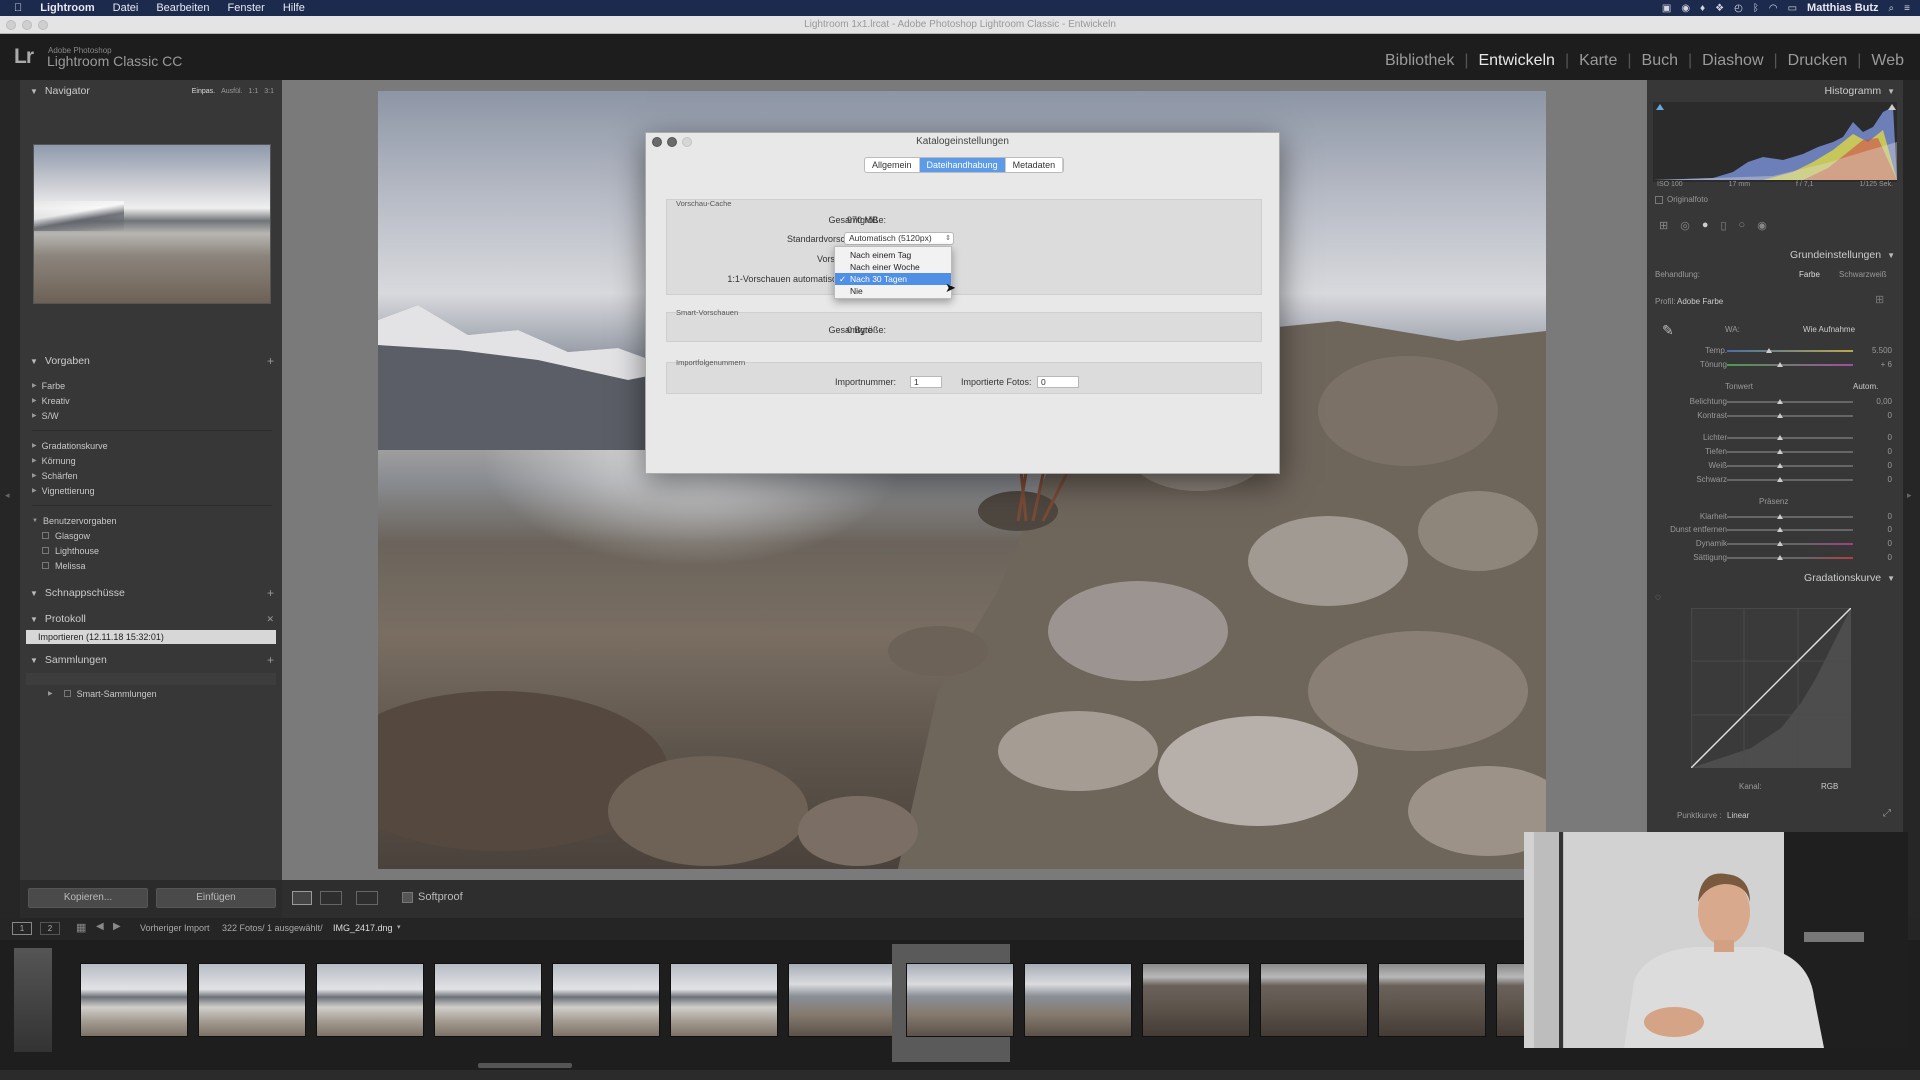 The width and height of the screenshot is (1920, 1080). What do you see at coordinates (1872, 350) in the screenshot?
I see `temp-value: 5.500` at bounding box center [1872, 350].